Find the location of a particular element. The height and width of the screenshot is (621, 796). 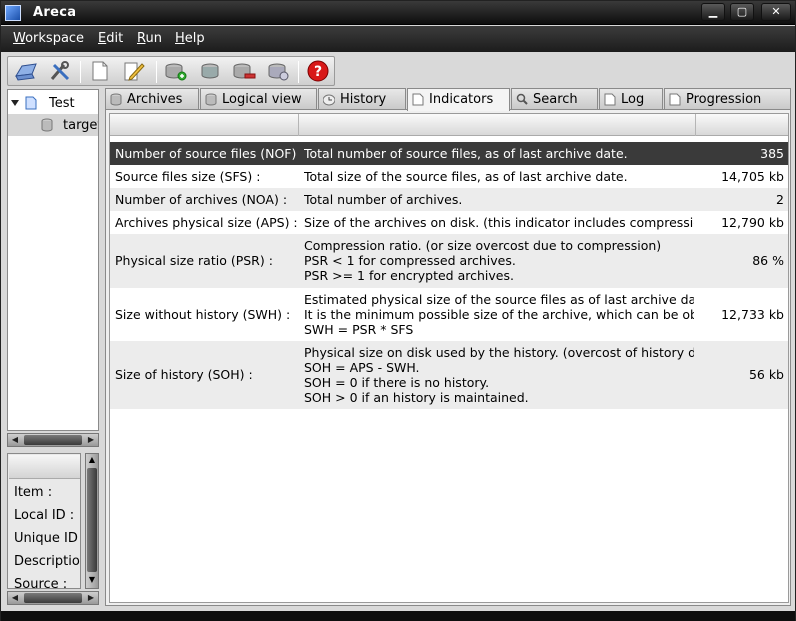

preferences-button is located at coordinates (60, 71).